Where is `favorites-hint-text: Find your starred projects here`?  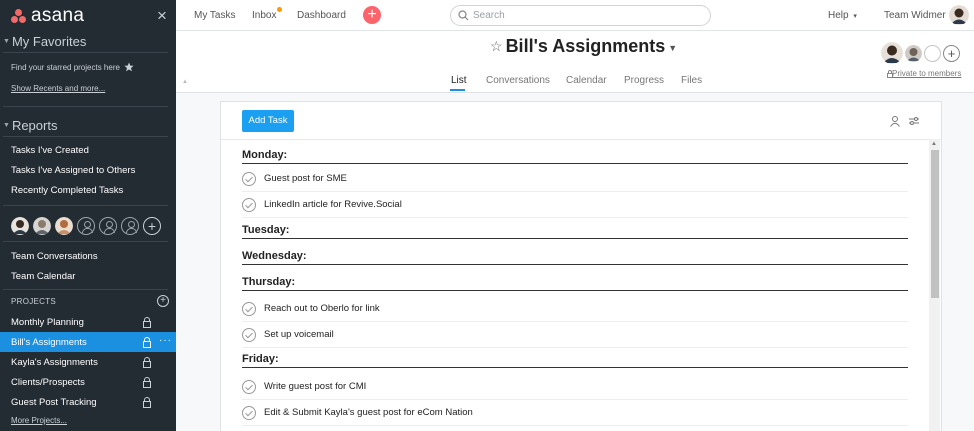 favorites-hint-text: Find your starred projects here is located at coordinates (65, 67).